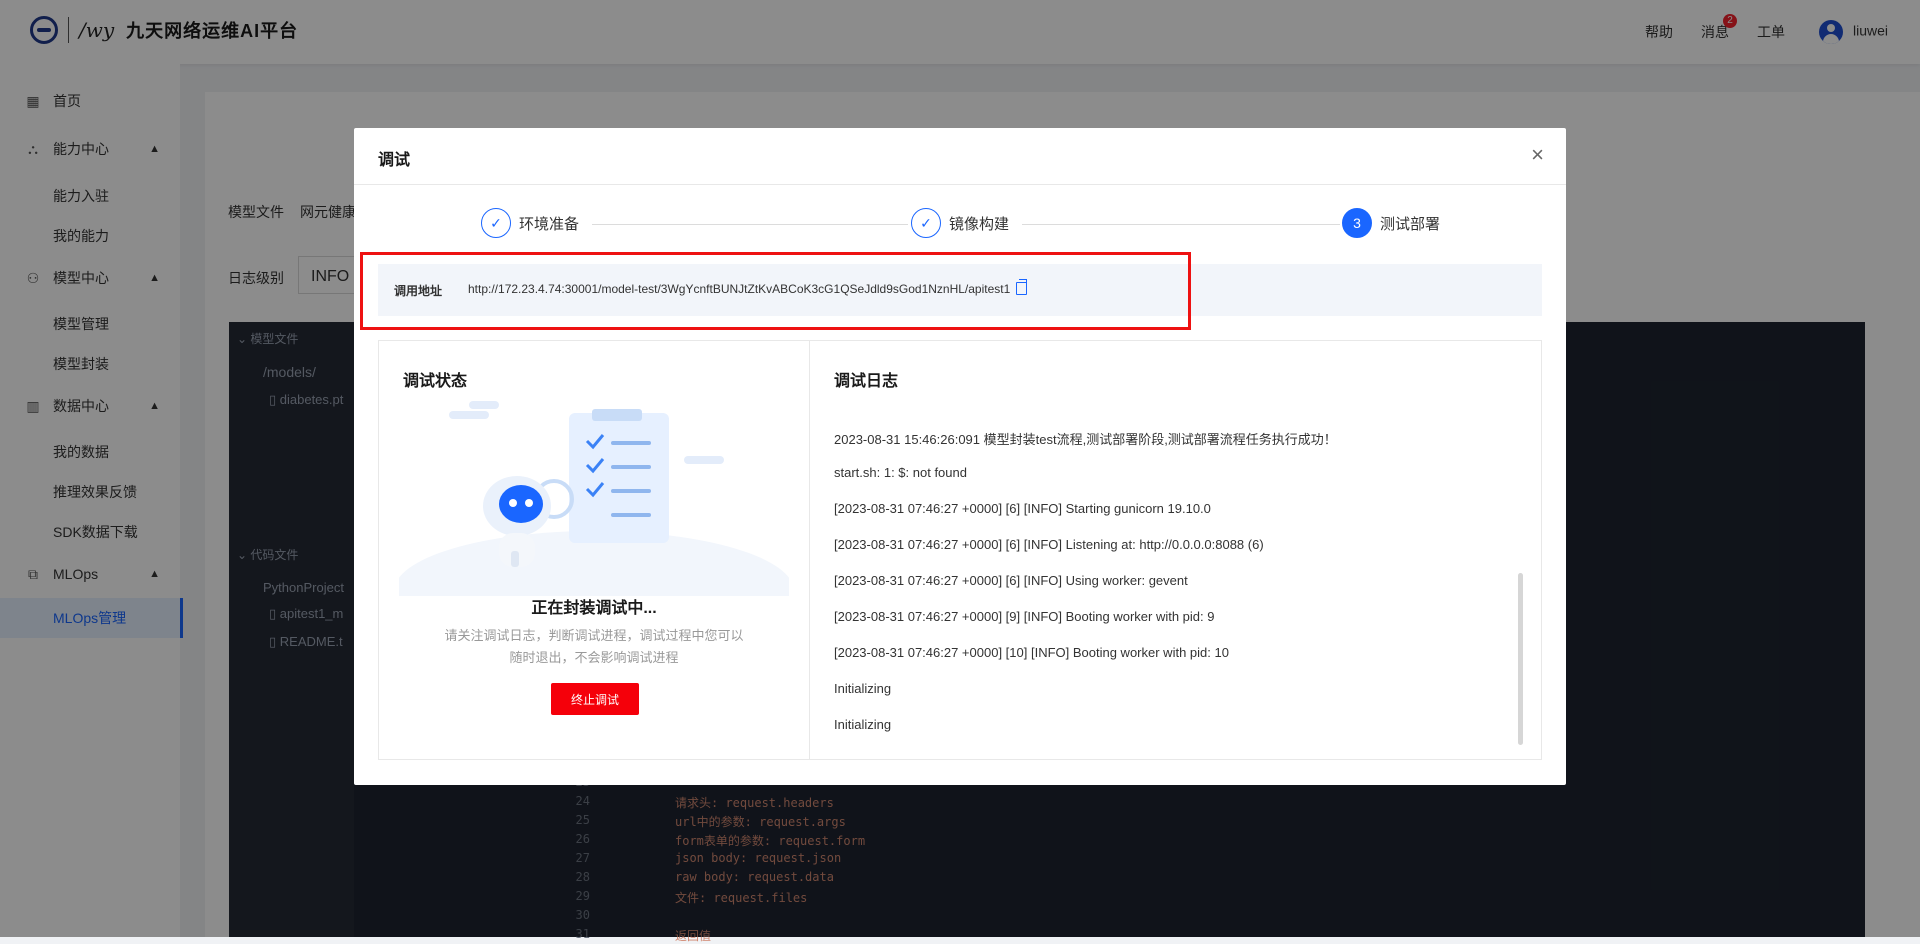 This screenshot has height=944, width=1920. I want to click on stop-debug-button: 终止调试, so click(595, 699).